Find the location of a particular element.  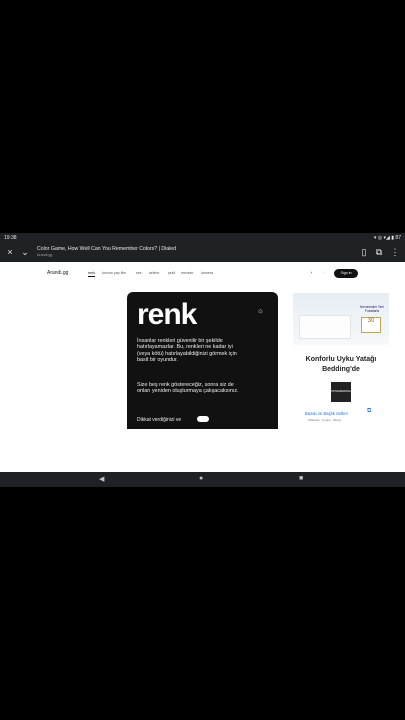

nav-item-film: konum yap film is located at coordinates (114, 273).